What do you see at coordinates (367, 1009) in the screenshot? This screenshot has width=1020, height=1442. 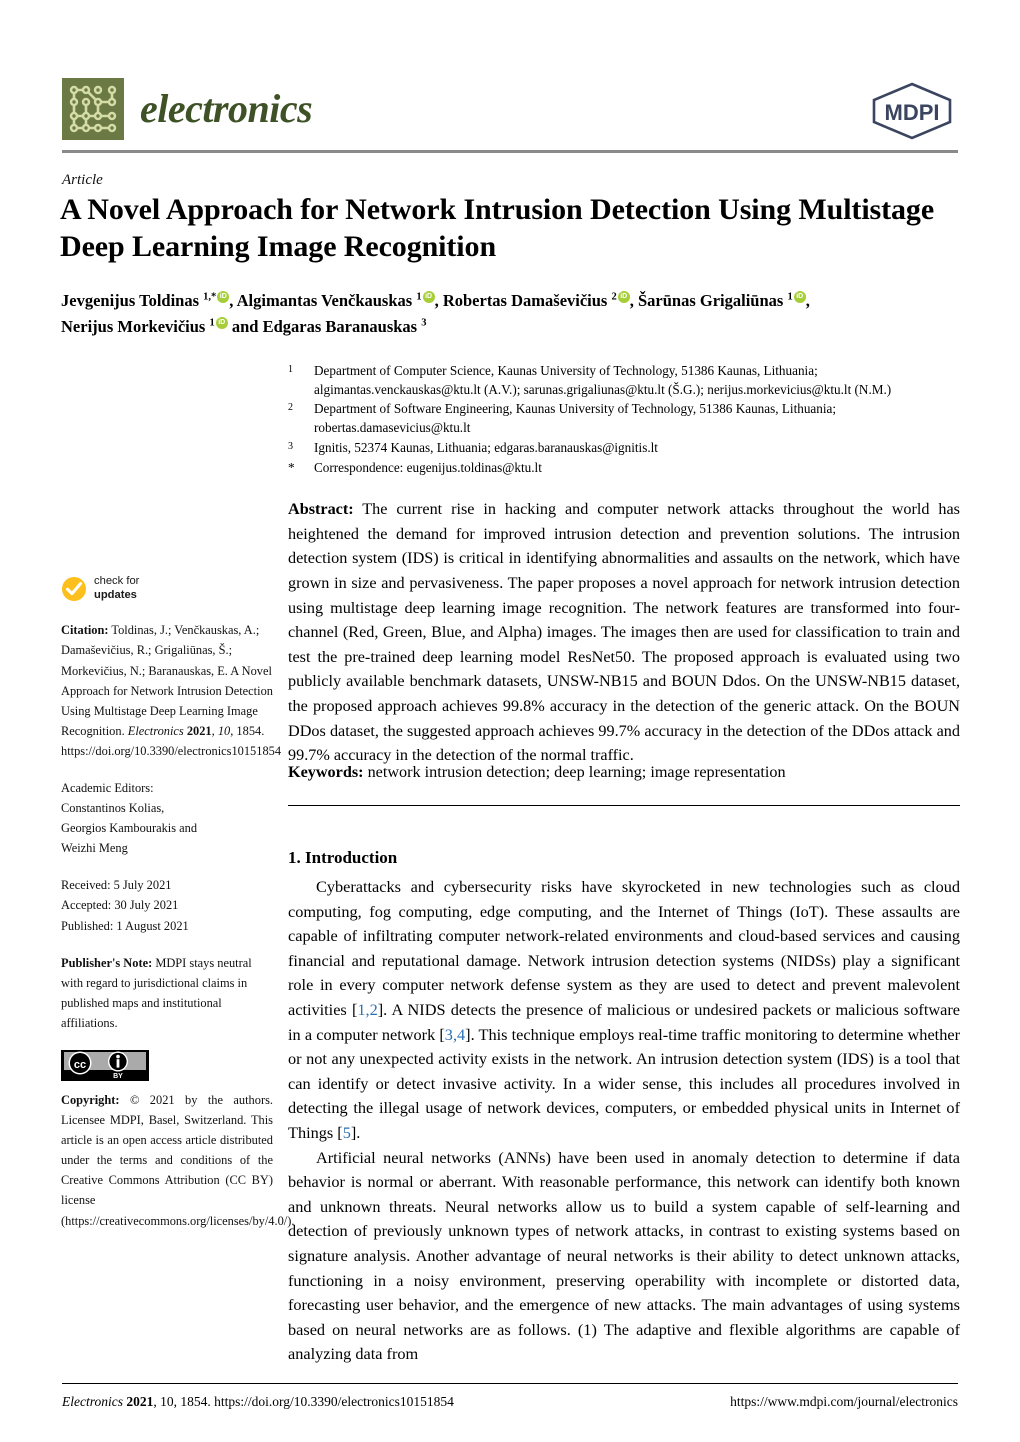 I see `citation-link: 1,2` at bounding box center [367, 1009].